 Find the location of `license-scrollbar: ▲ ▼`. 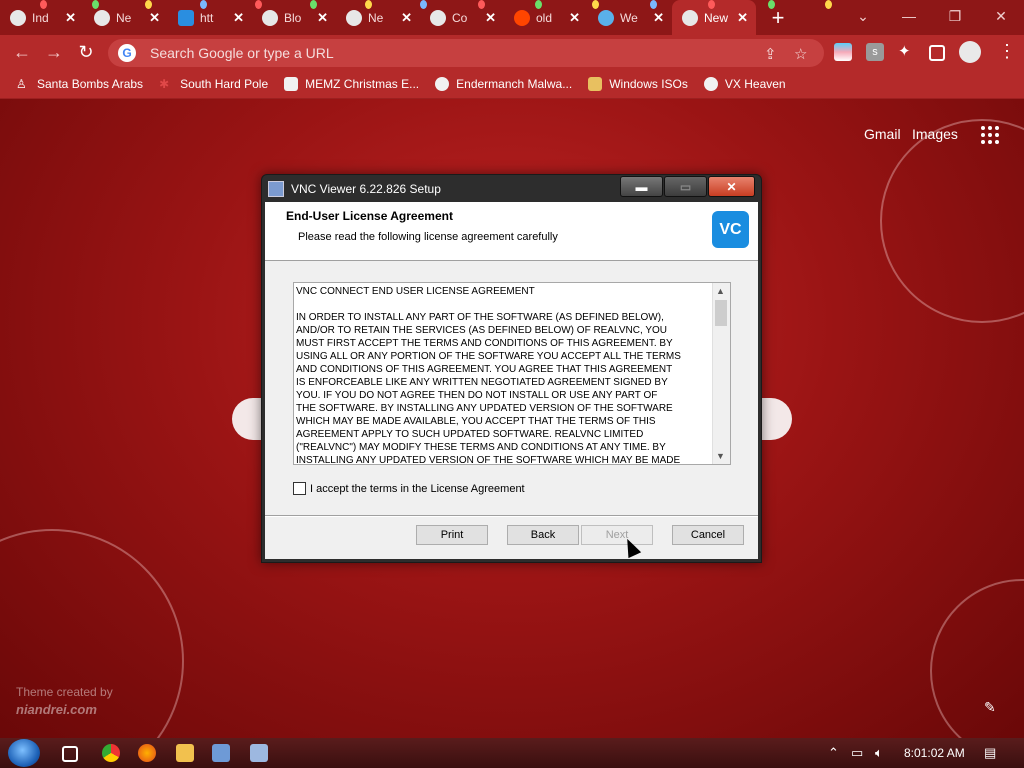

license-scrollbar: ▲ ▼ is located at coordinates (721, 373).